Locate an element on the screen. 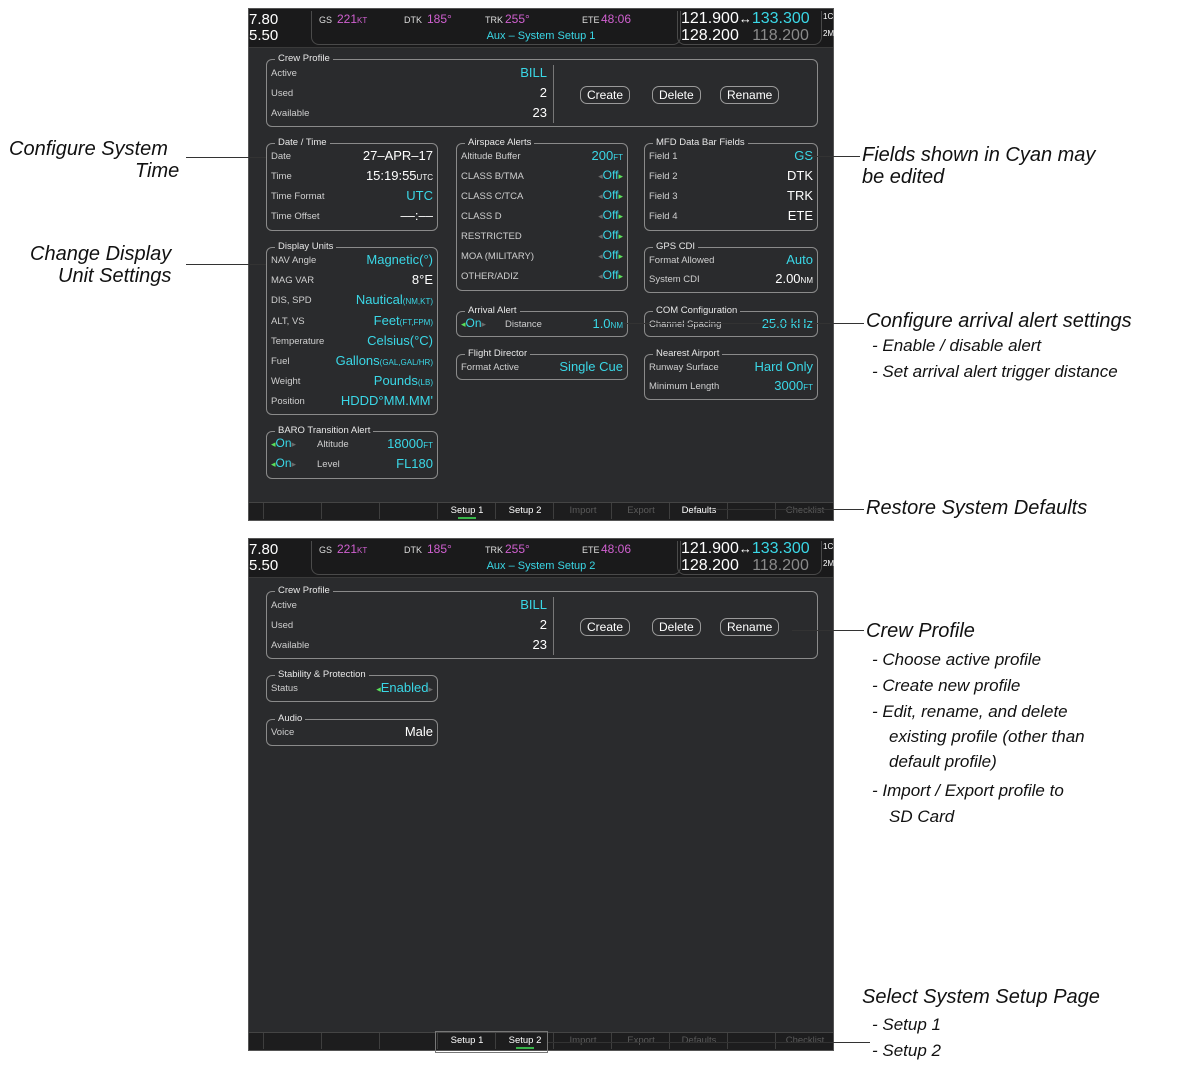  display-unit-value: Magnetic(°) is located at coordinates (399, 259).